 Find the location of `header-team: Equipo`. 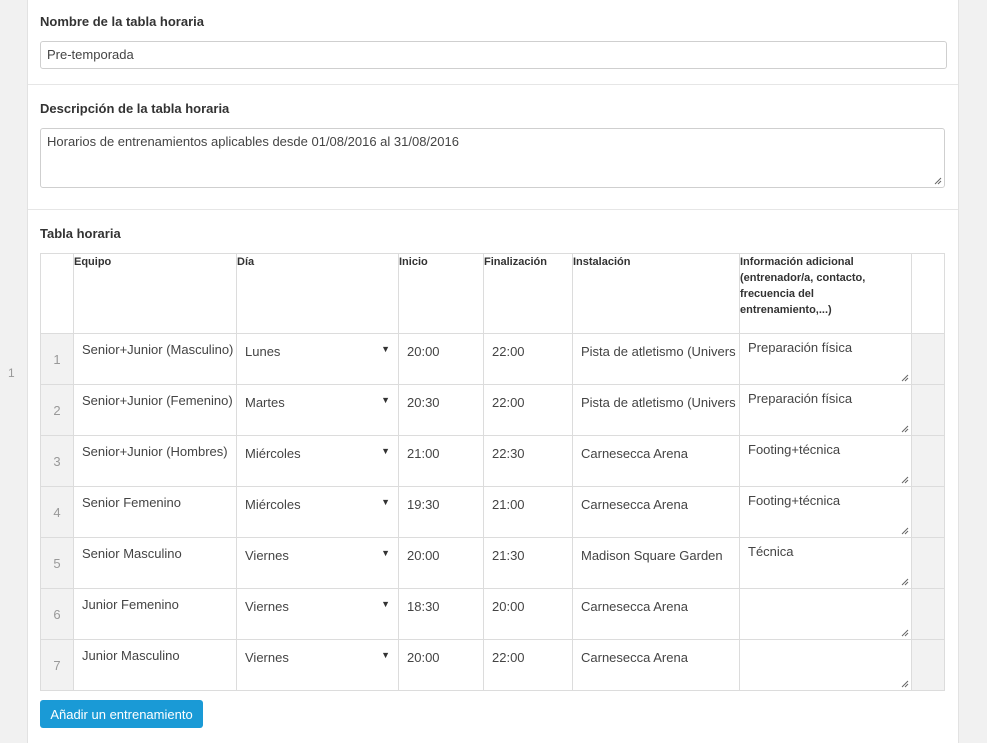

header-team: Equipo is located at coordinates (155, 293).